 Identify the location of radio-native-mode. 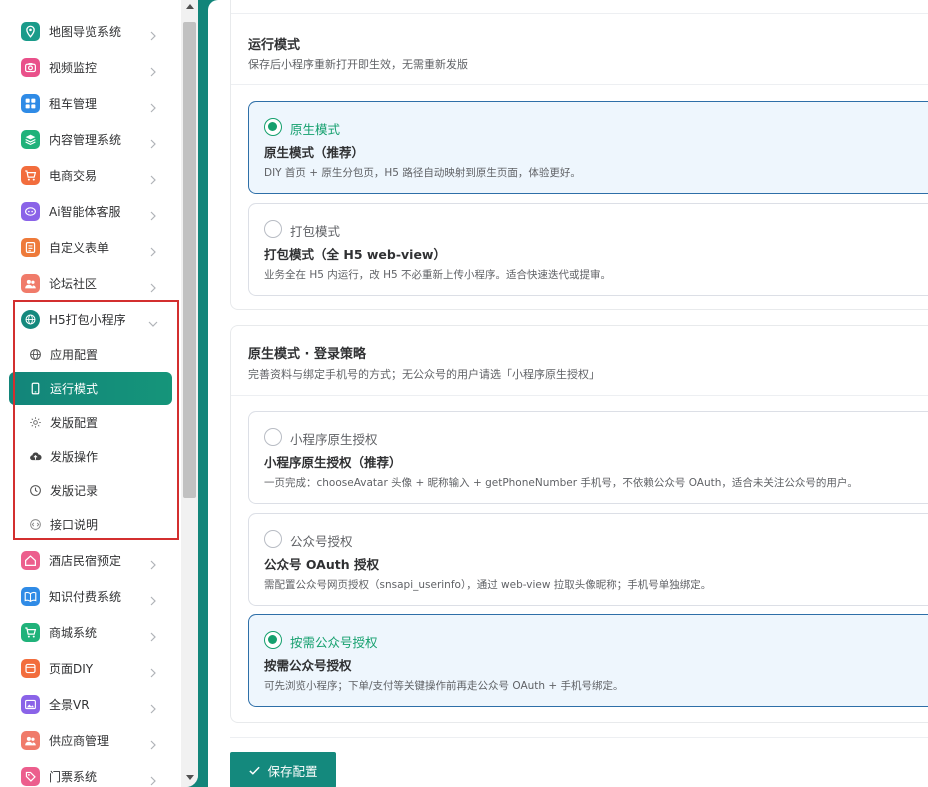
(273, 127).